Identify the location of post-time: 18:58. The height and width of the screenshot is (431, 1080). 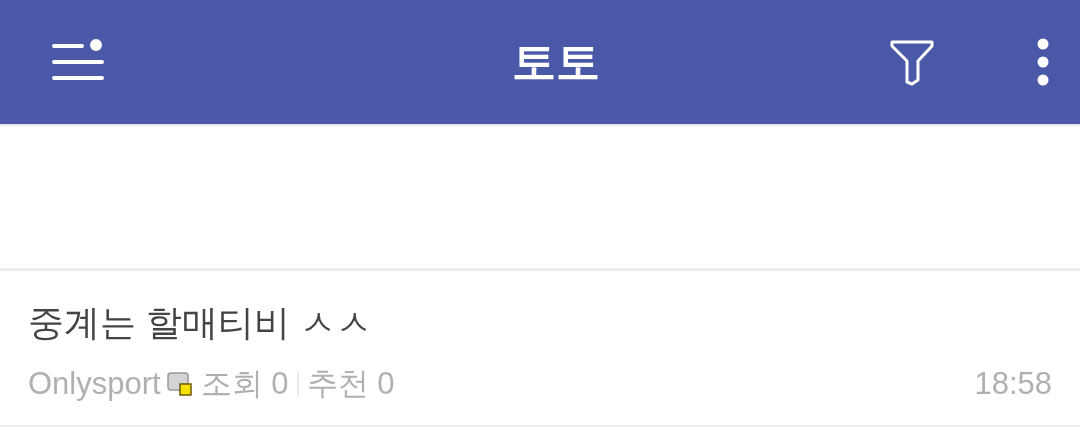
(1013, 384).